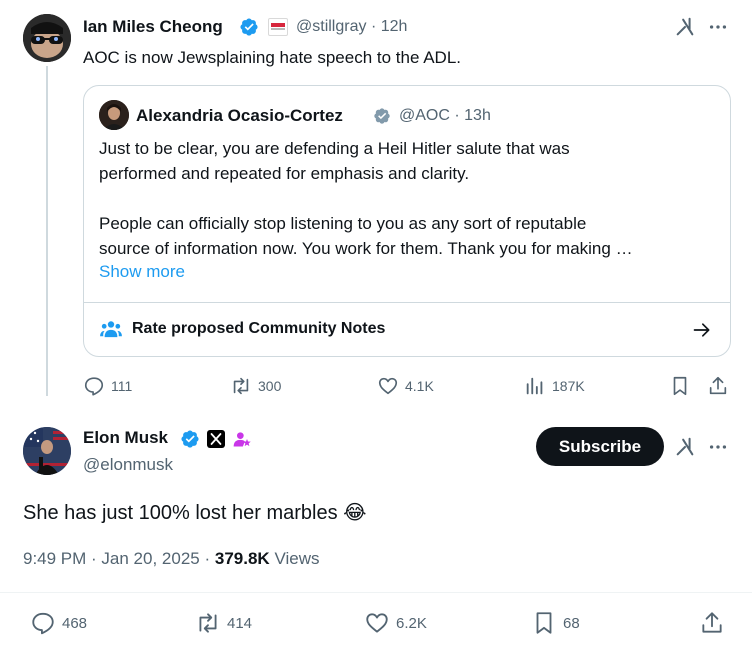 The height and width of the screenshot is (649, 752). What do you see at coordinates (394, 26) in the screenshot?
I see `tweet-time: 12h` at bounding box center [394, 26].